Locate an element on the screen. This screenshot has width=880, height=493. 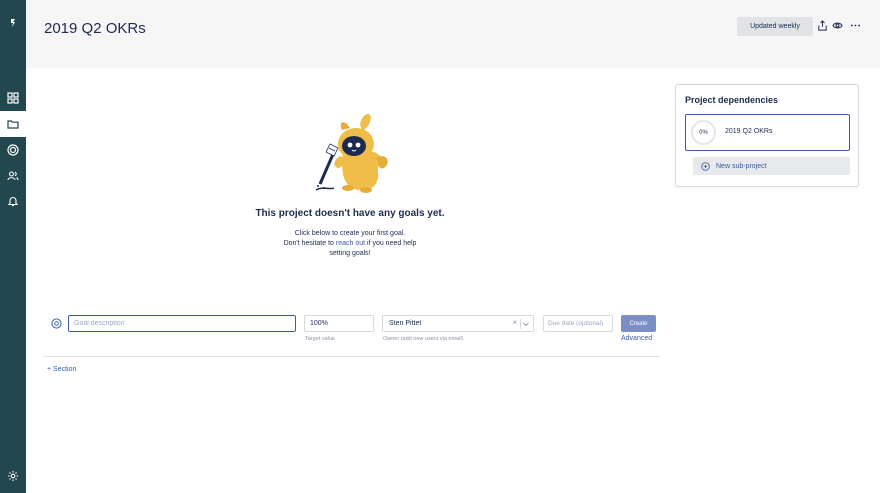
create-goal-button: Create is located at coordinates (638, 323).